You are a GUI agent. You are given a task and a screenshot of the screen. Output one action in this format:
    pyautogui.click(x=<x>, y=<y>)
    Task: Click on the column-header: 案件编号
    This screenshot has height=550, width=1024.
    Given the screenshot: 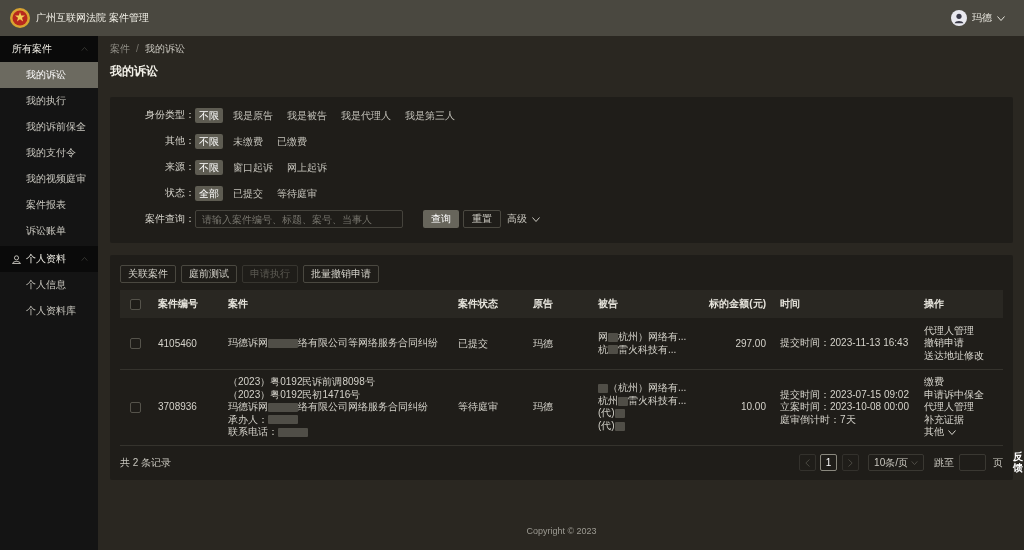 What is the action you would take?
    pyautogui.click(x=178, y=304)
    